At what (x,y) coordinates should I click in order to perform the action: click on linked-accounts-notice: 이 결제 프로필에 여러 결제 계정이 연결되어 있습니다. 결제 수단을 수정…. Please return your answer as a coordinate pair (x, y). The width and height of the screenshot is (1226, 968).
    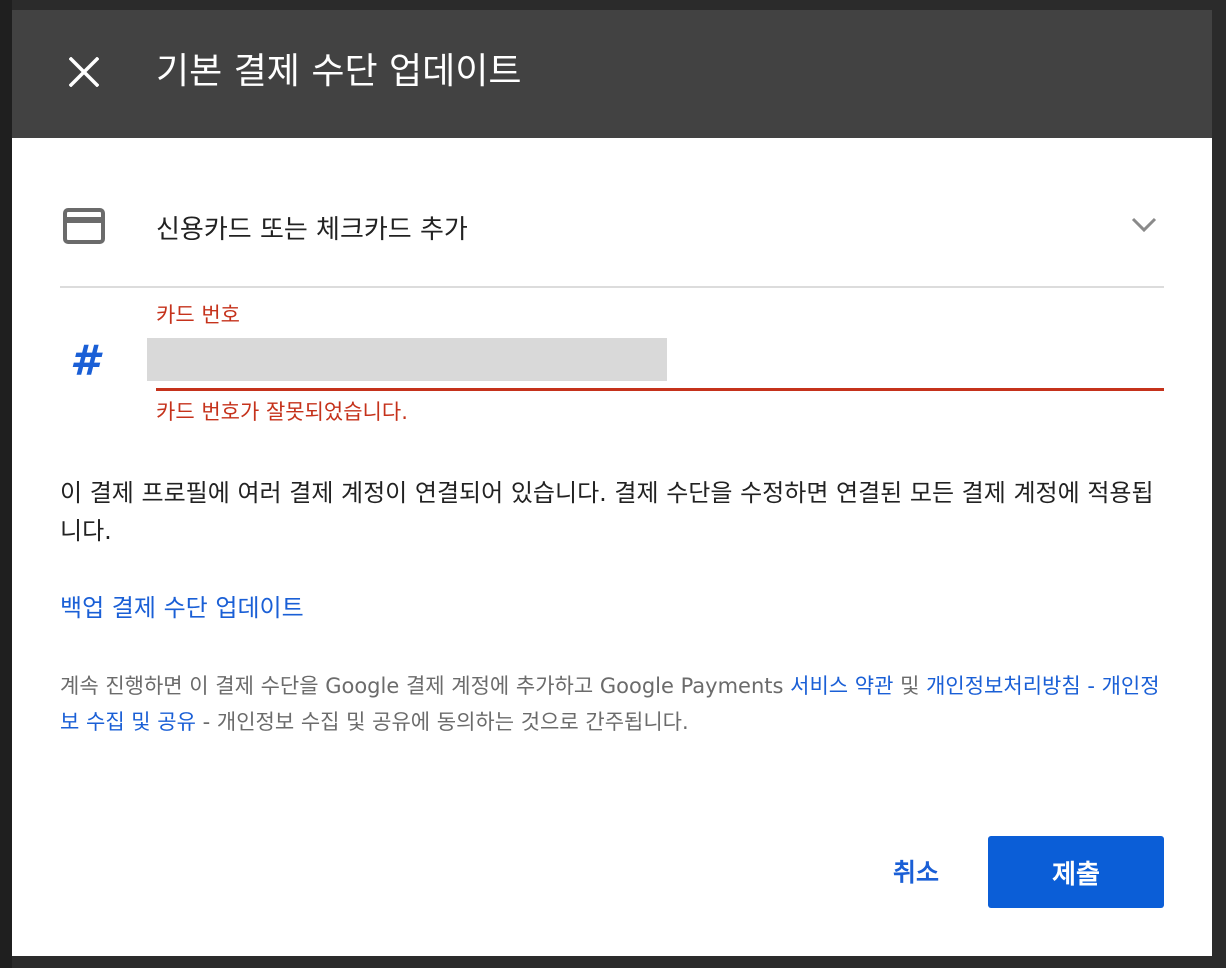
    Looking at the image, I should click on (607, 512).